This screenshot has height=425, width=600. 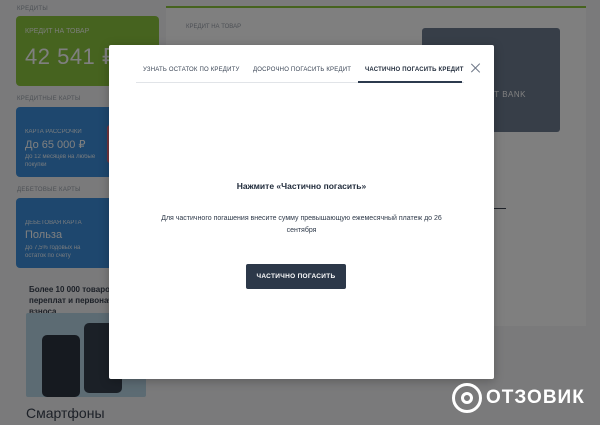 What do you see at coordinates (476, 68) in the screenshot?
I see `close-icon` at bounding box center [476, 68].